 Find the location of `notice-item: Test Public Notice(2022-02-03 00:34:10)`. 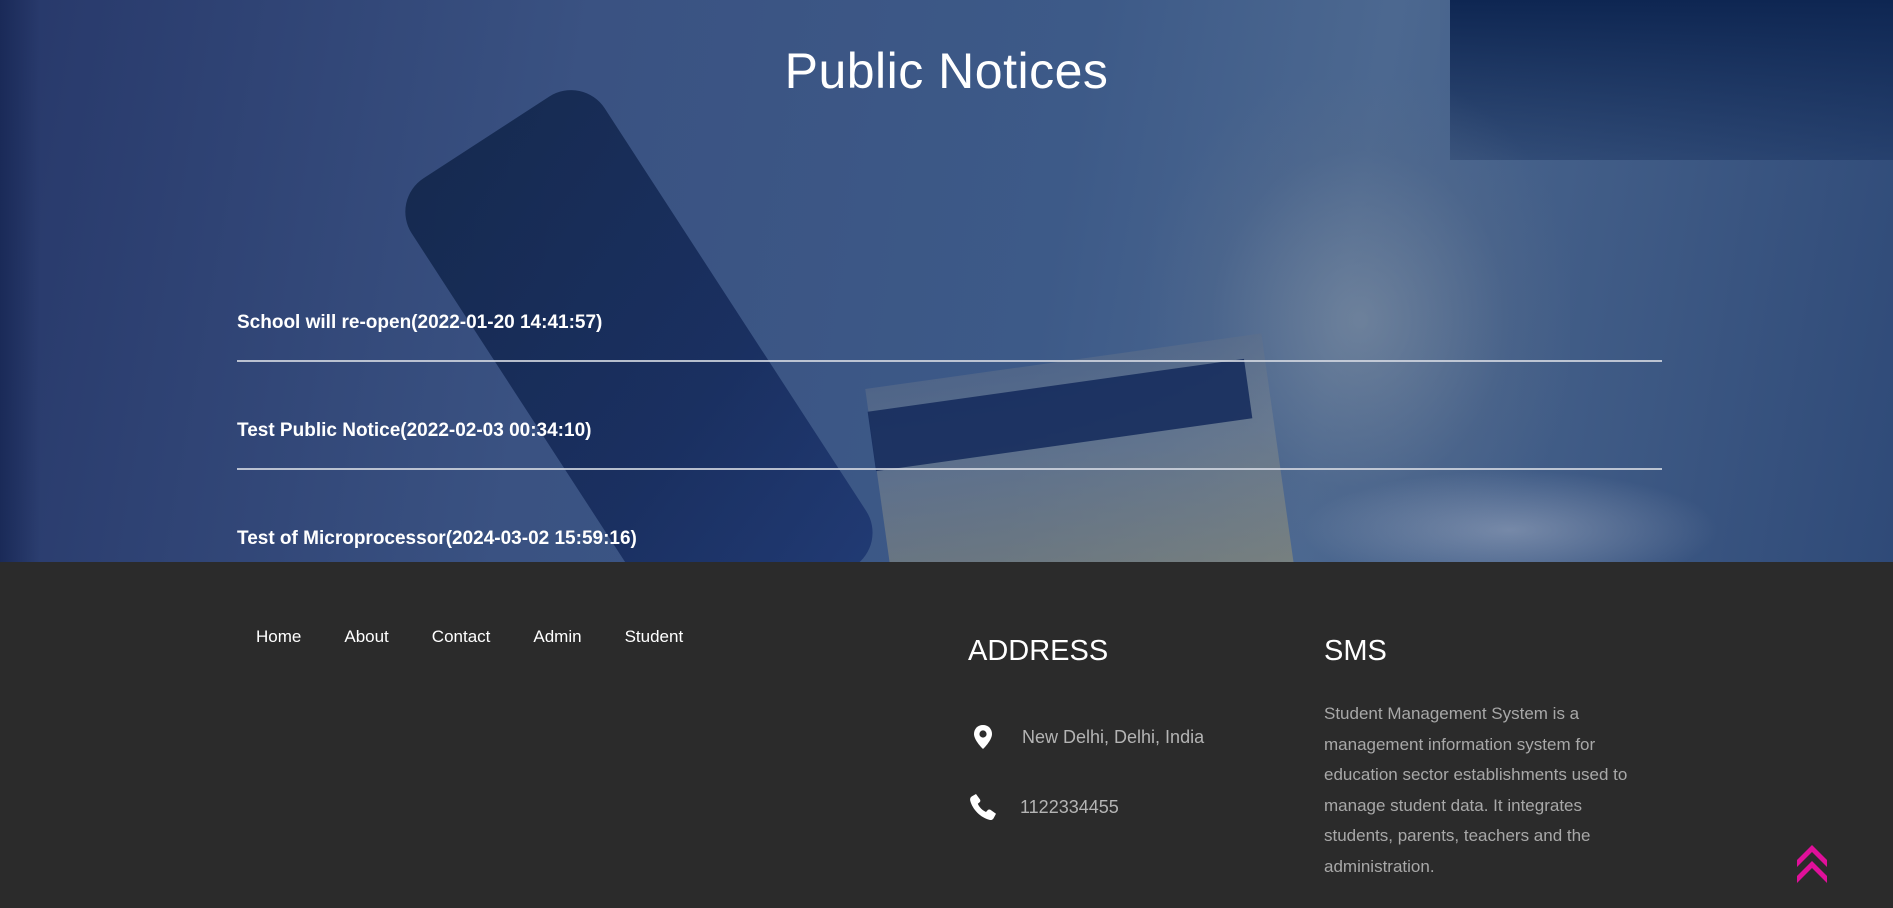

notice-item: Test Public Notice(2022-02-03 00:34:10) is located at coordinates (949, 462).